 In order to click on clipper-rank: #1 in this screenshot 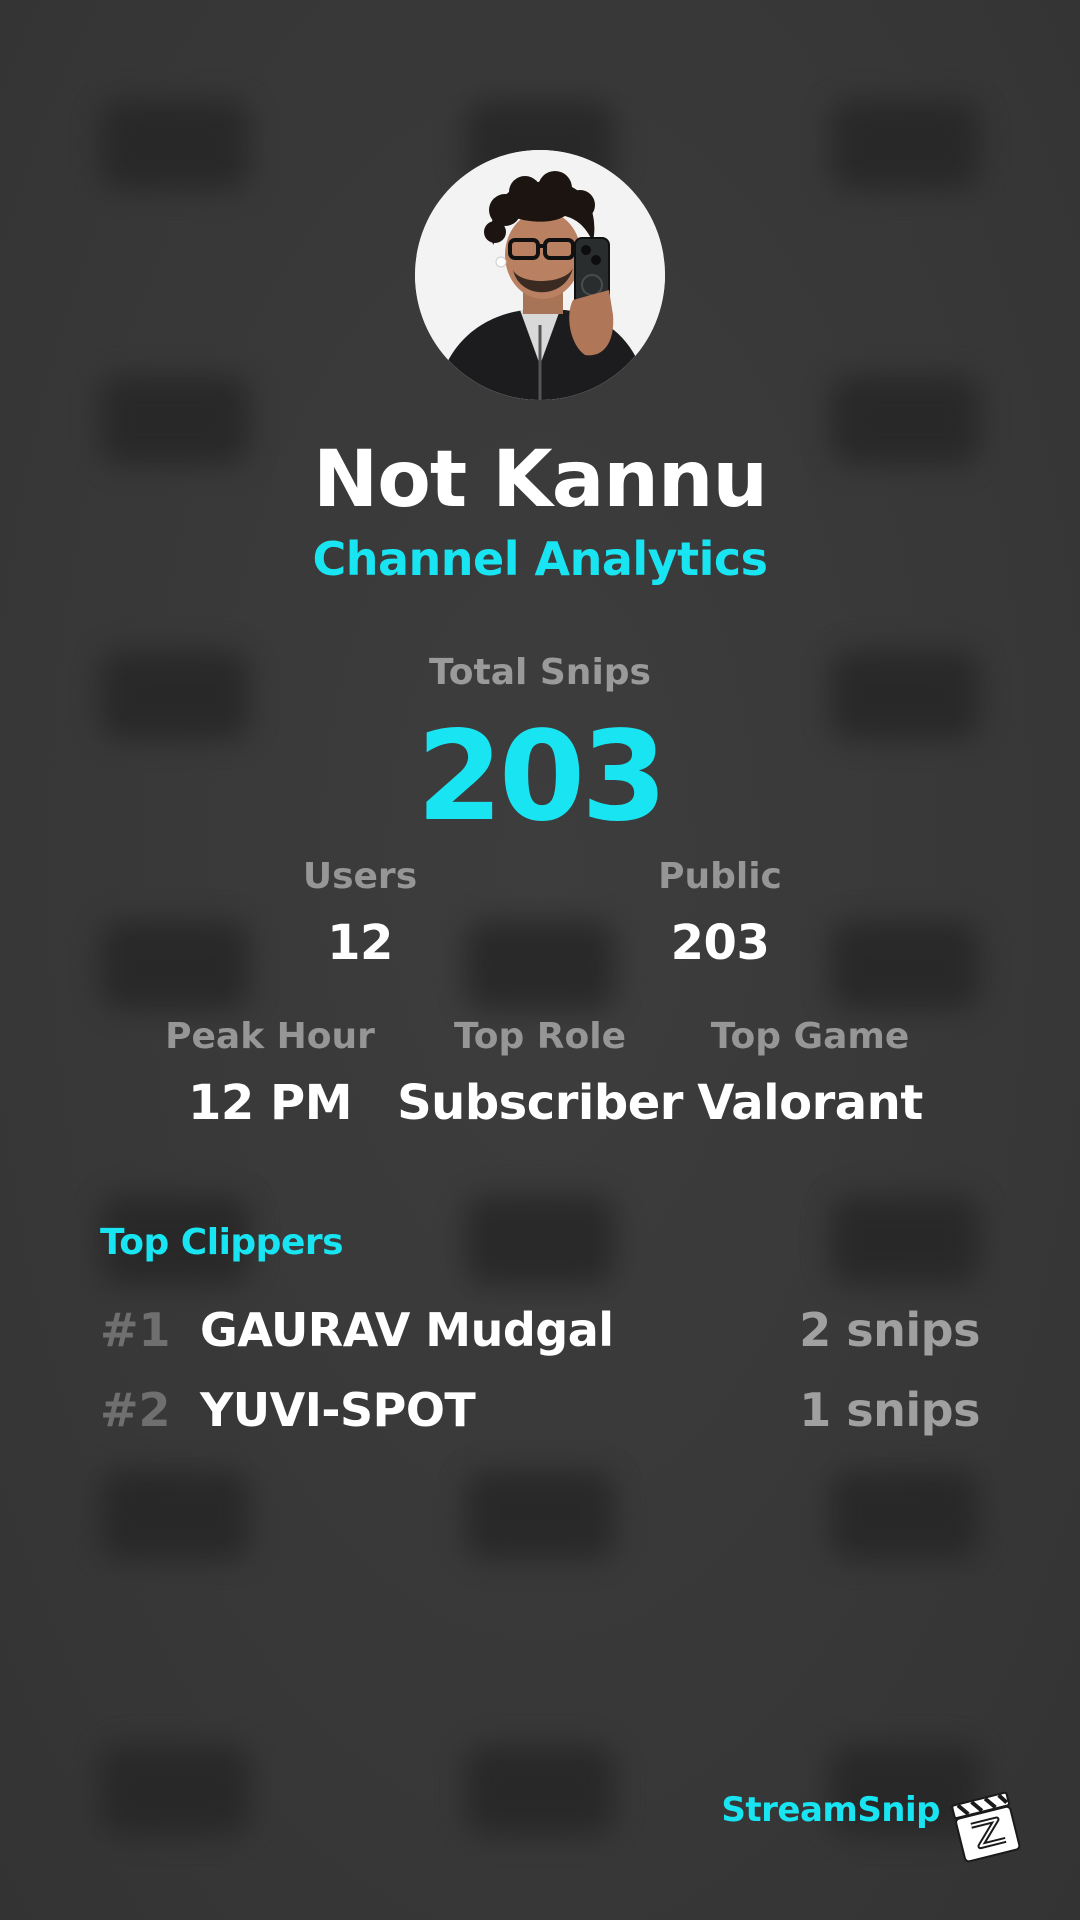, I will do `click(135, 1330)`.